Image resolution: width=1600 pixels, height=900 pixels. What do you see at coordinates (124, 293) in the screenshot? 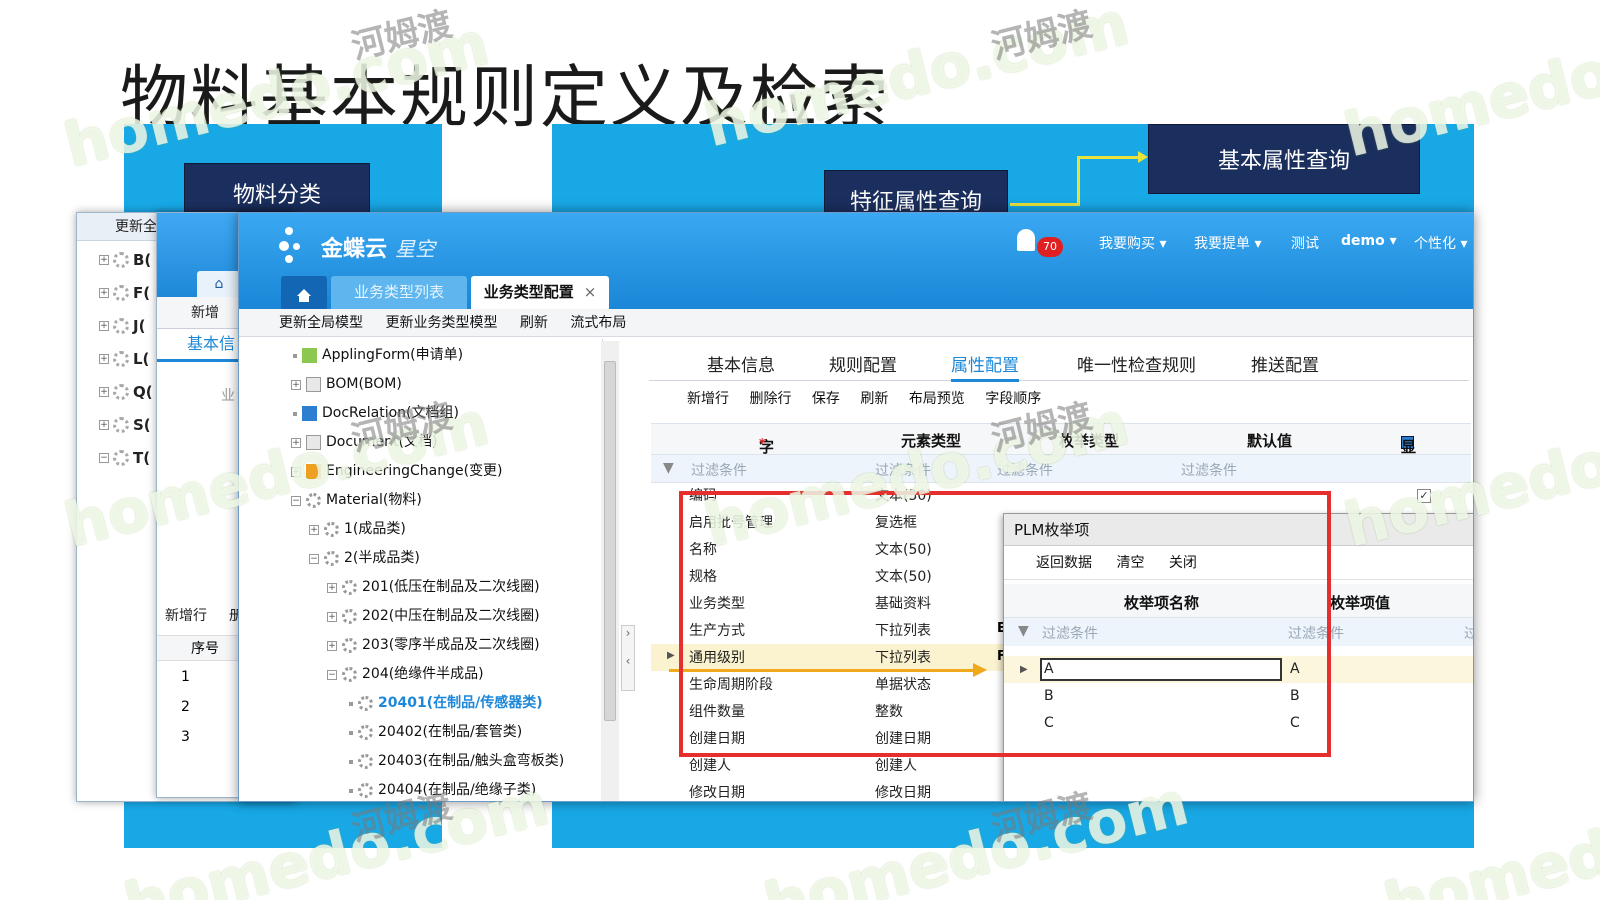
I see `tree-node: + F(` at bounding box center [124, 293].